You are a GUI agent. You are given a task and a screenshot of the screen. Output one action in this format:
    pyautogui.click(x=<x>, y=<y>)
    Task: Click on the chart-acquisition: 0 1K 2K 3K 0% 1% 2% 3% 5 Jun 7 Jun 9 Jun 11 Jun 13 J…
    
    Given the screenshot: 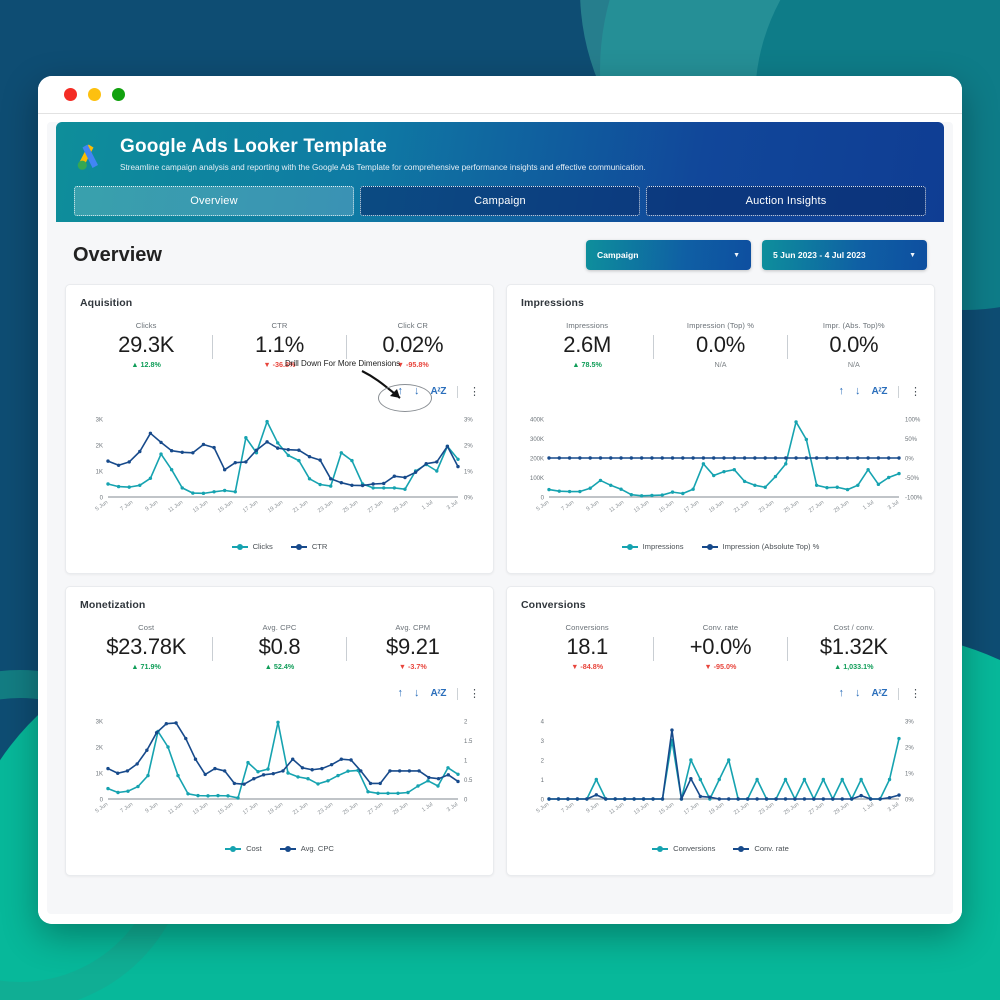 What is the action you would take?
    pyautogui.click(x=279, y=482)
    